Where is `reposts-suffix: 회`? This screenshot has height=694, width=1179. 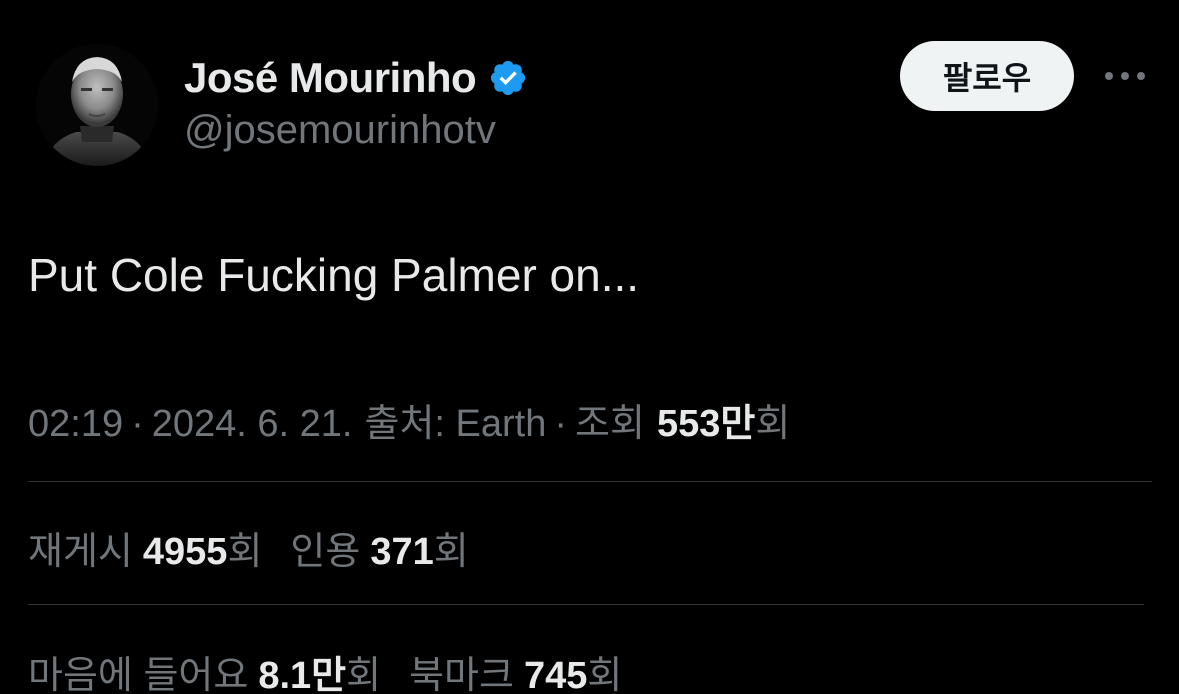
reposts-suffix: 회 is located at coordinates (245, 552).